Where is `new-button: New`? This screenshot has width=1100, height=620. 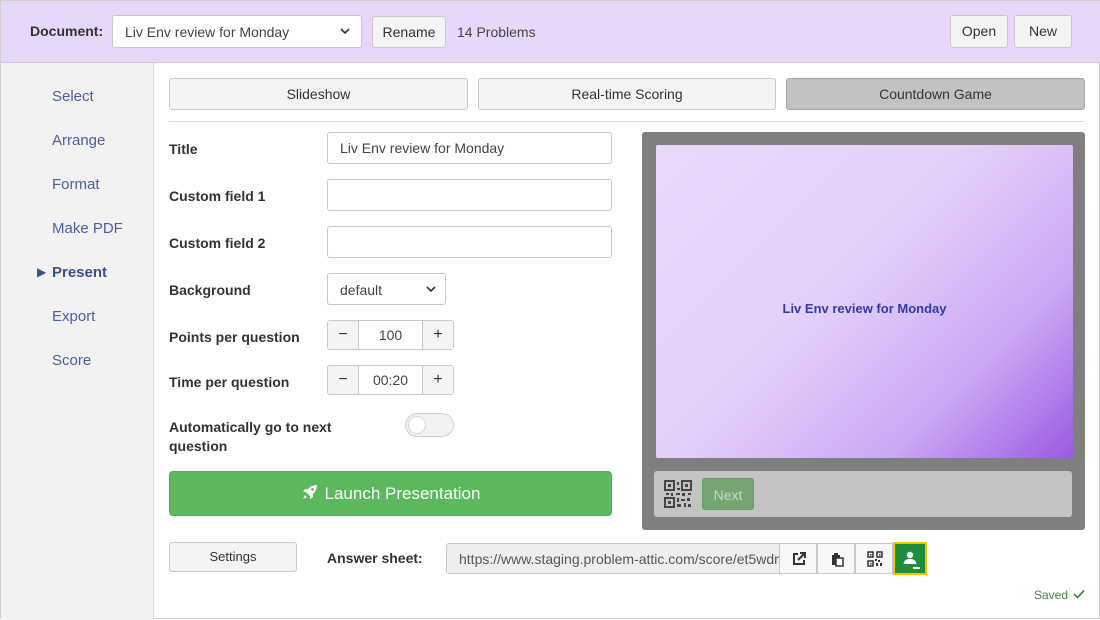
new-button: New is located at coordinates (1043, 31).